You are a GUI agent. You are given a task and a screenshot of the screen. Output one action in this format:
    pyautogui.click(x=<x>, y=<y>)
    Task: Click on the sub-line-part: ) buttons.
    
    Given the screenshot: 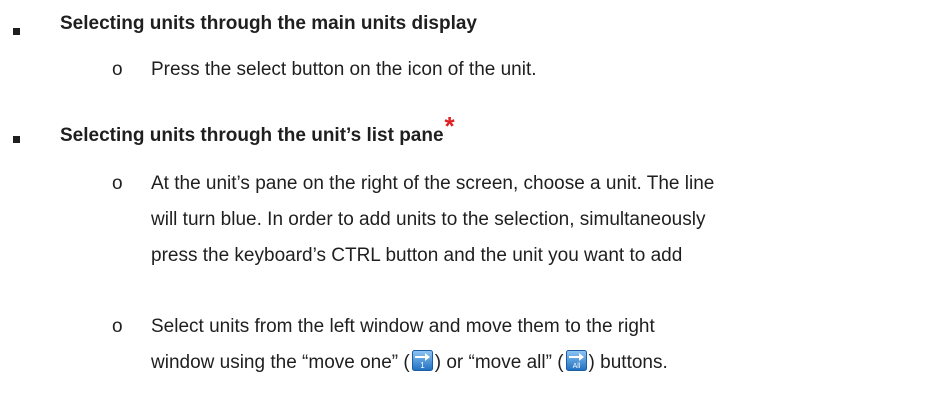 What is the action you would take?
    pyautogui.click(x=628, y=362)
    